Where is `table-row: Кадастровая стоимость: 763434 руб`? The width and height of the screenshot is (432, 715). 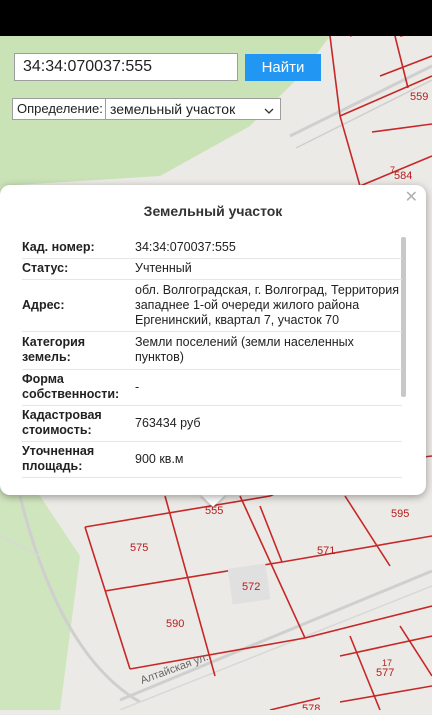
table-row: Кадастровая стоимость: 763434 руб is located at coordinates (212, 423).